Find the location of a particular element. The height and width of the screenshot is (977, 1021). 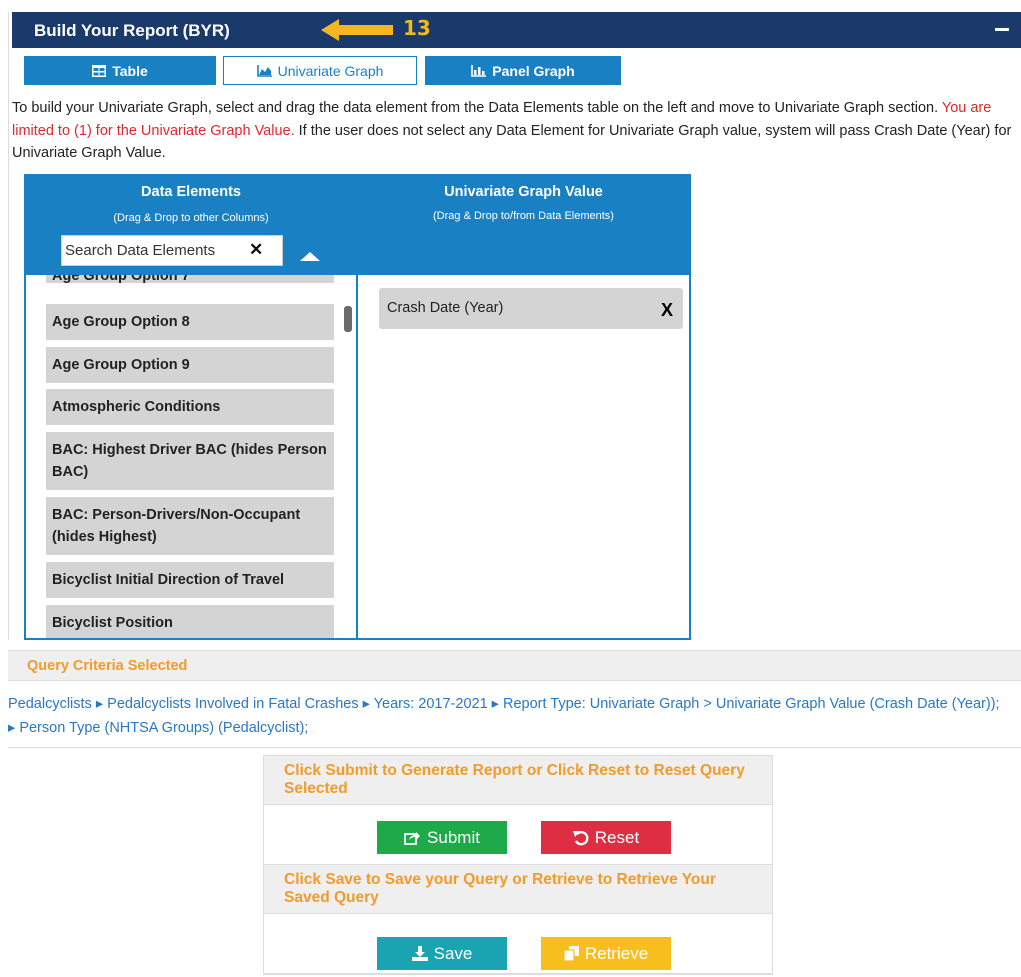

minimize-icon is located at coordinates (1002, 29).